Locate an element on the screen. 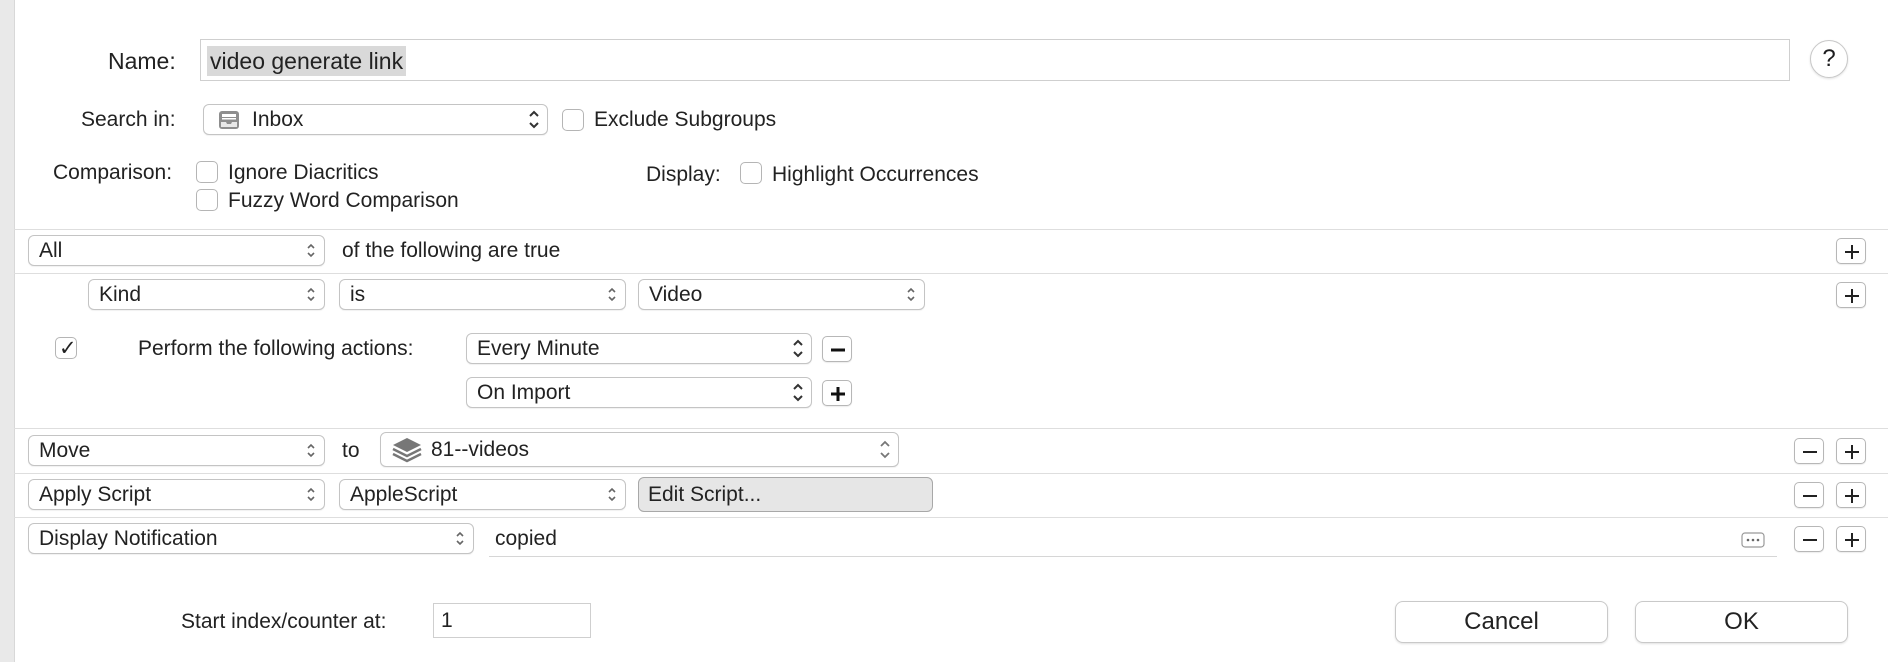 The image size is (1888, 662). search-in-value: Inbox is located at coordinates (278, 119).